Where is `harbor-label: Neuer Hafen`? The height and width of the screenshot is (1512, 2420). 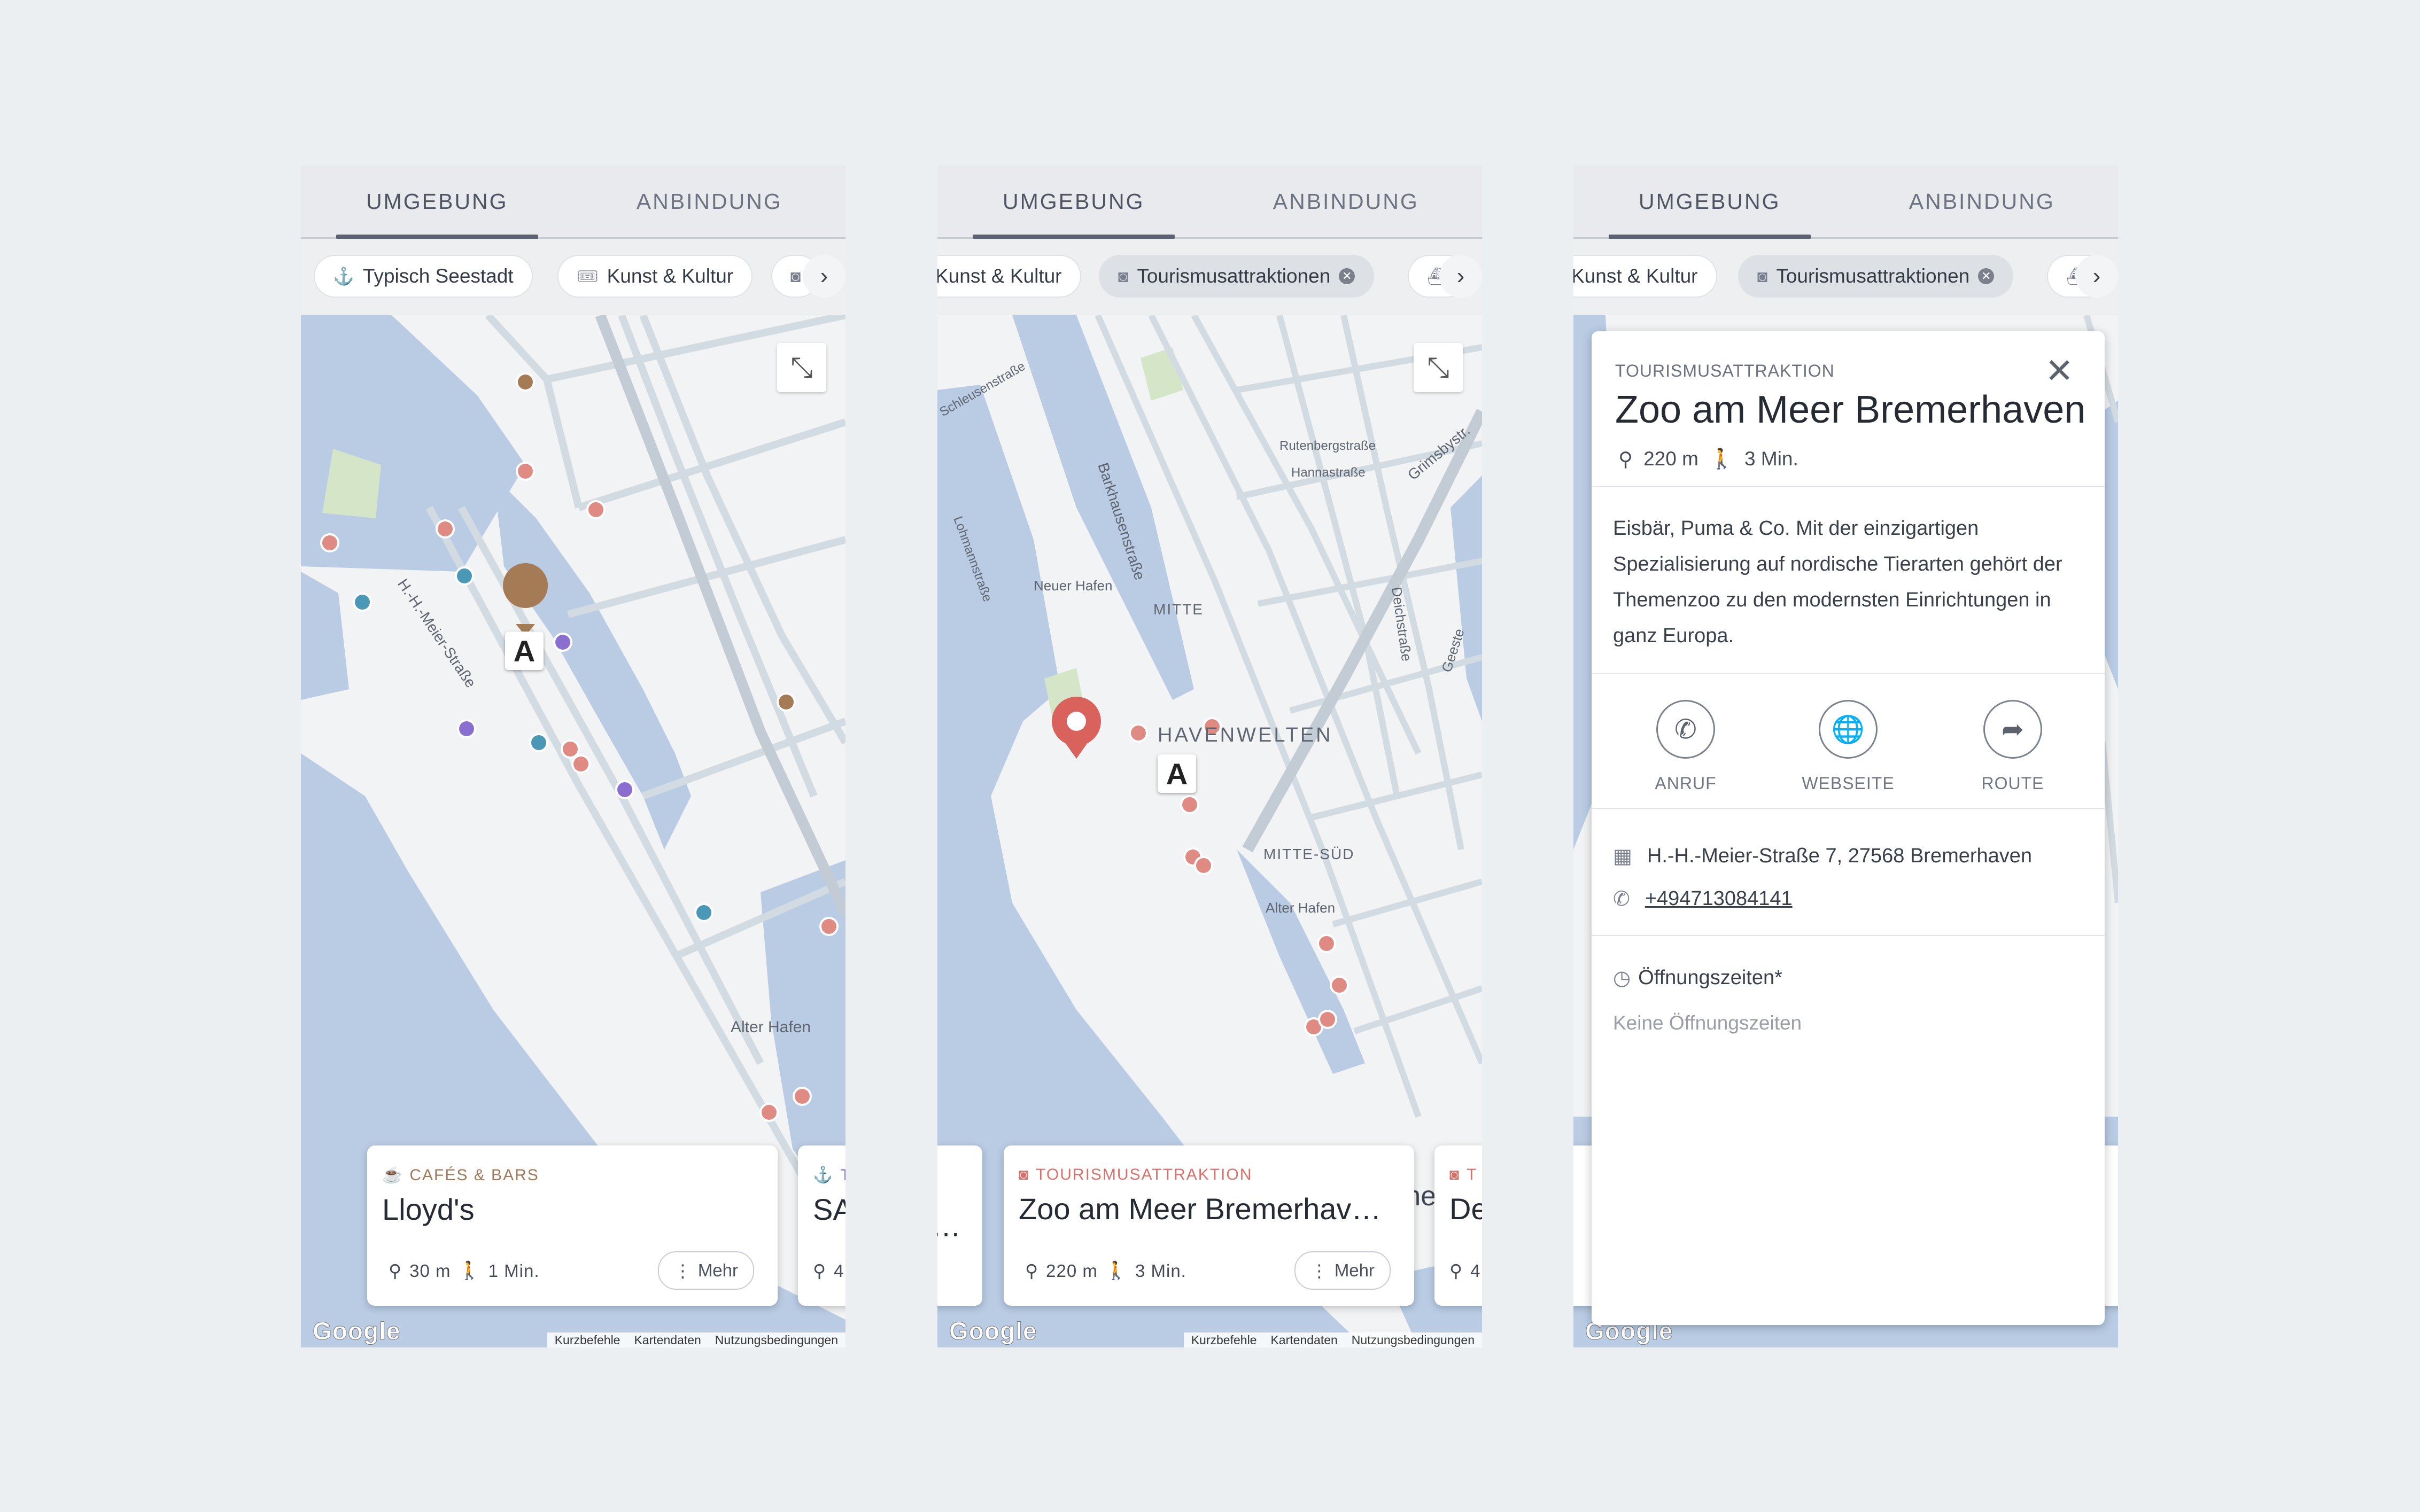
harbor-label: Neuer Hafen is located at coordinates (1073, 586).